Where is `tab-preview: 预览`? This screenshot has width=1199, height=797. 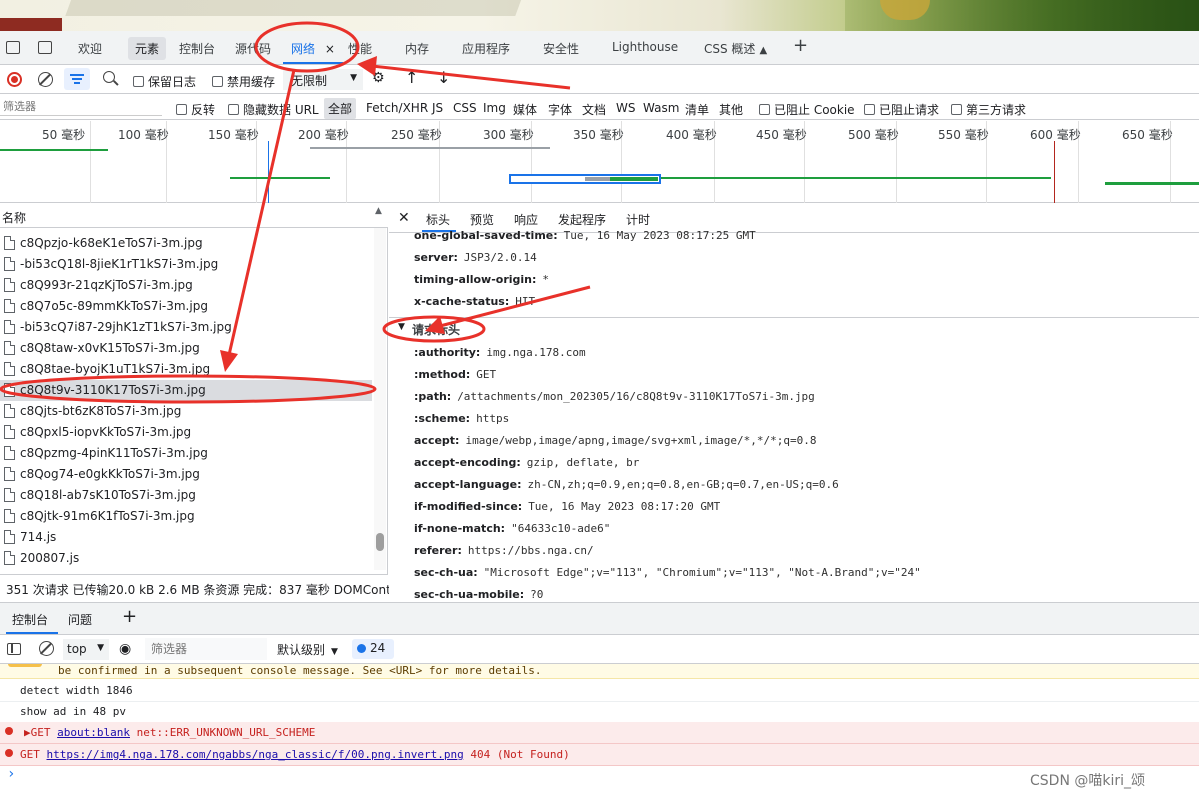
tab-preview: 预览 is located at coordinates (482, 219).